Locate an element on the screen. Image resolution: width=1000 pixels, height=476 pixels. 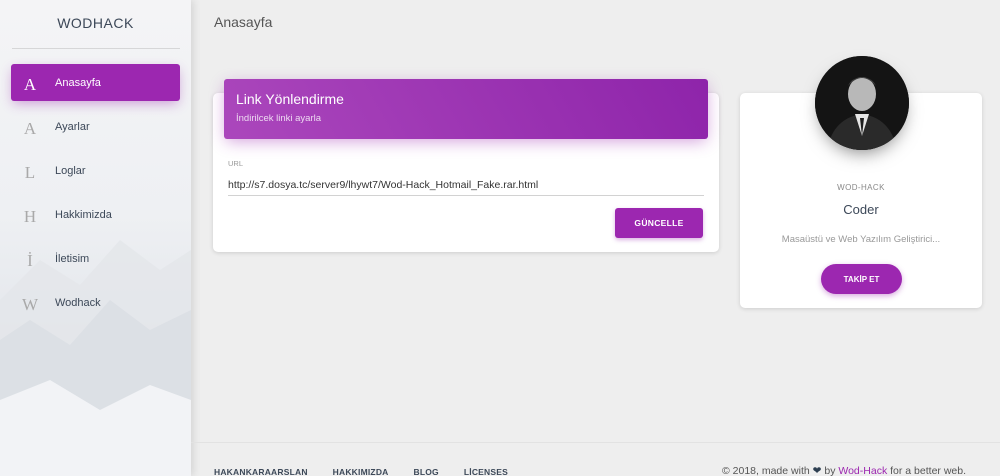
sidebar-item-label: Hakkimizda is located at coordinates (83, 214).